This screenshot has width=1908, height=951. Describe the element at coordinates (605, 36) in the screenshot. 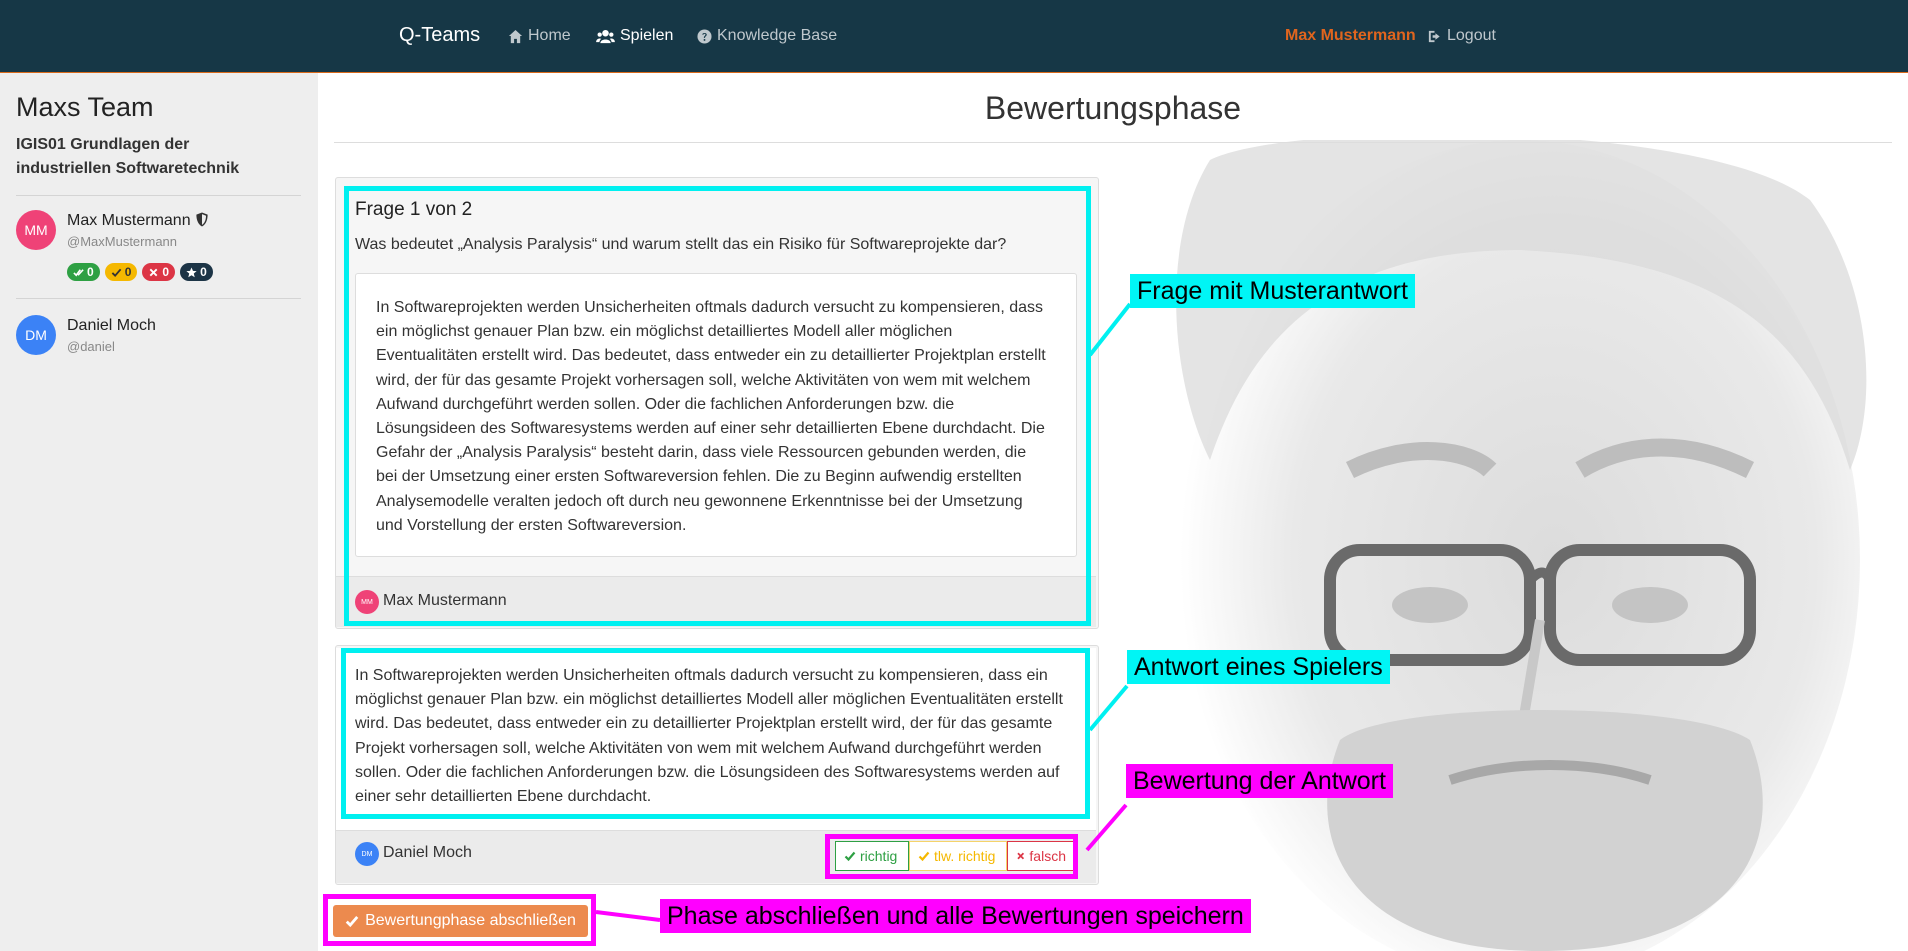

I see `users-icon` at that location.